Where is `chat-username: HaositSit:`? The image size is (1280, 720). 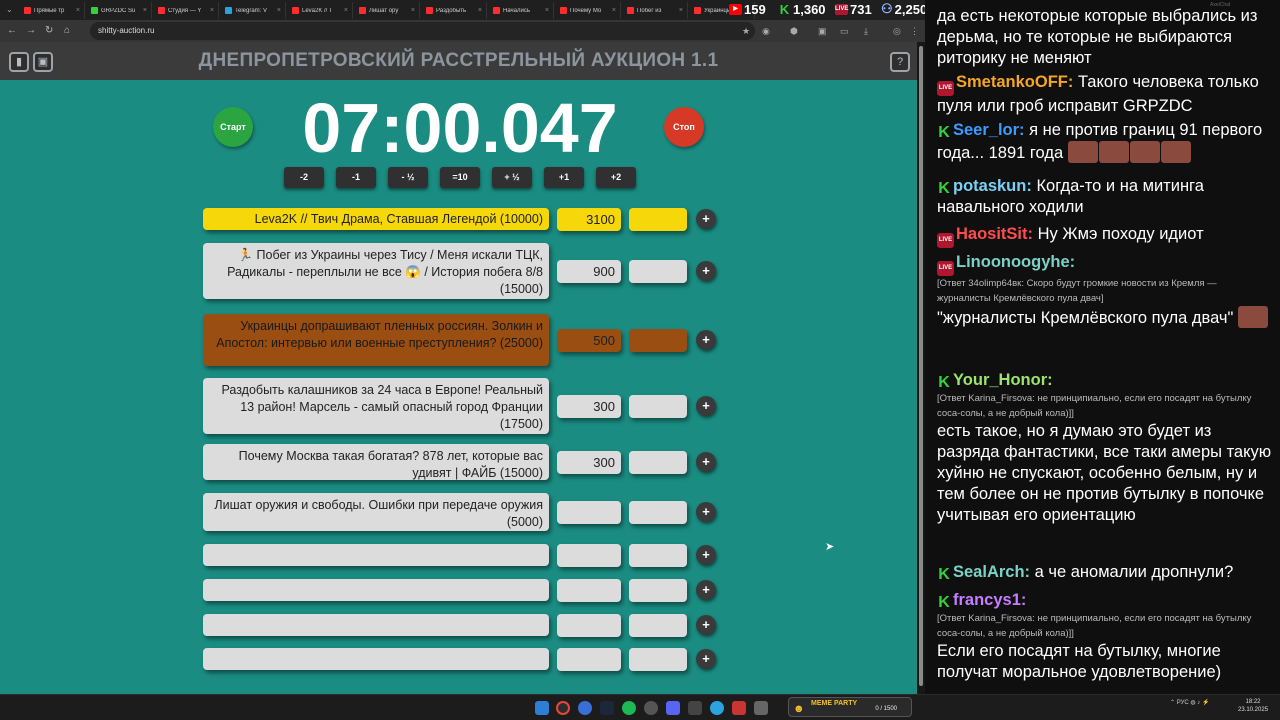 chat-username: HaositSit: is located at coordinates (994, 234).